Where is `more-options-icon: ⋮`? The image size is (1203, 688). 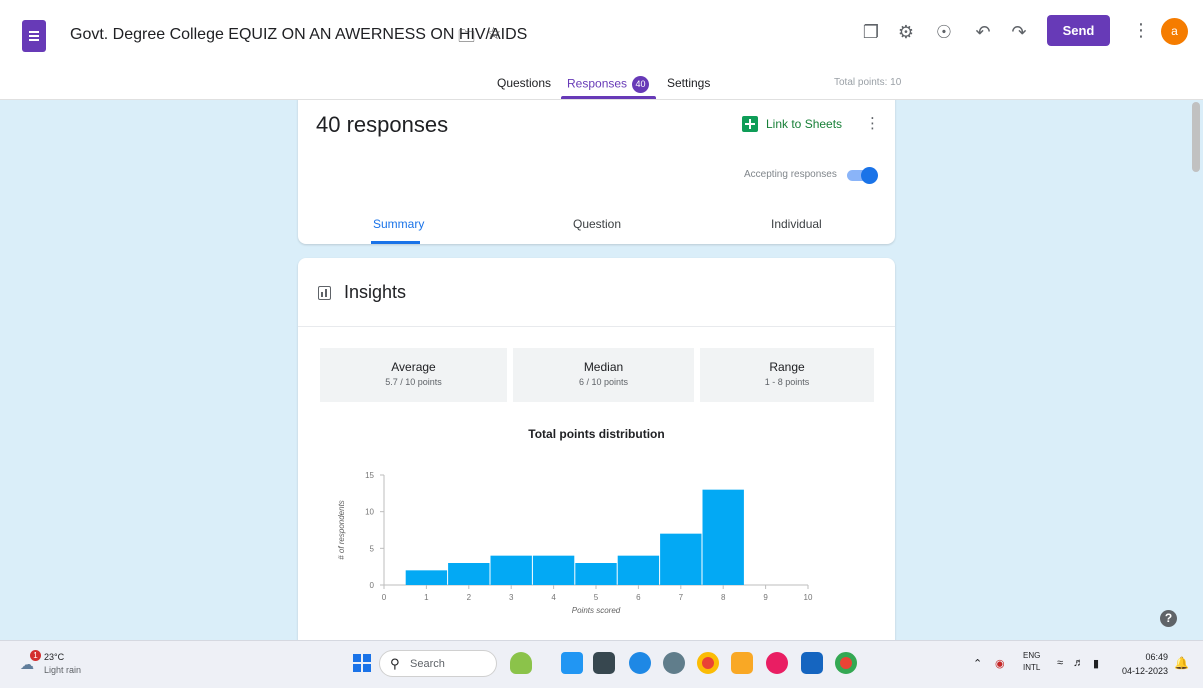
more-options-icon: ⋮ is located at coordinates (1141, 30).